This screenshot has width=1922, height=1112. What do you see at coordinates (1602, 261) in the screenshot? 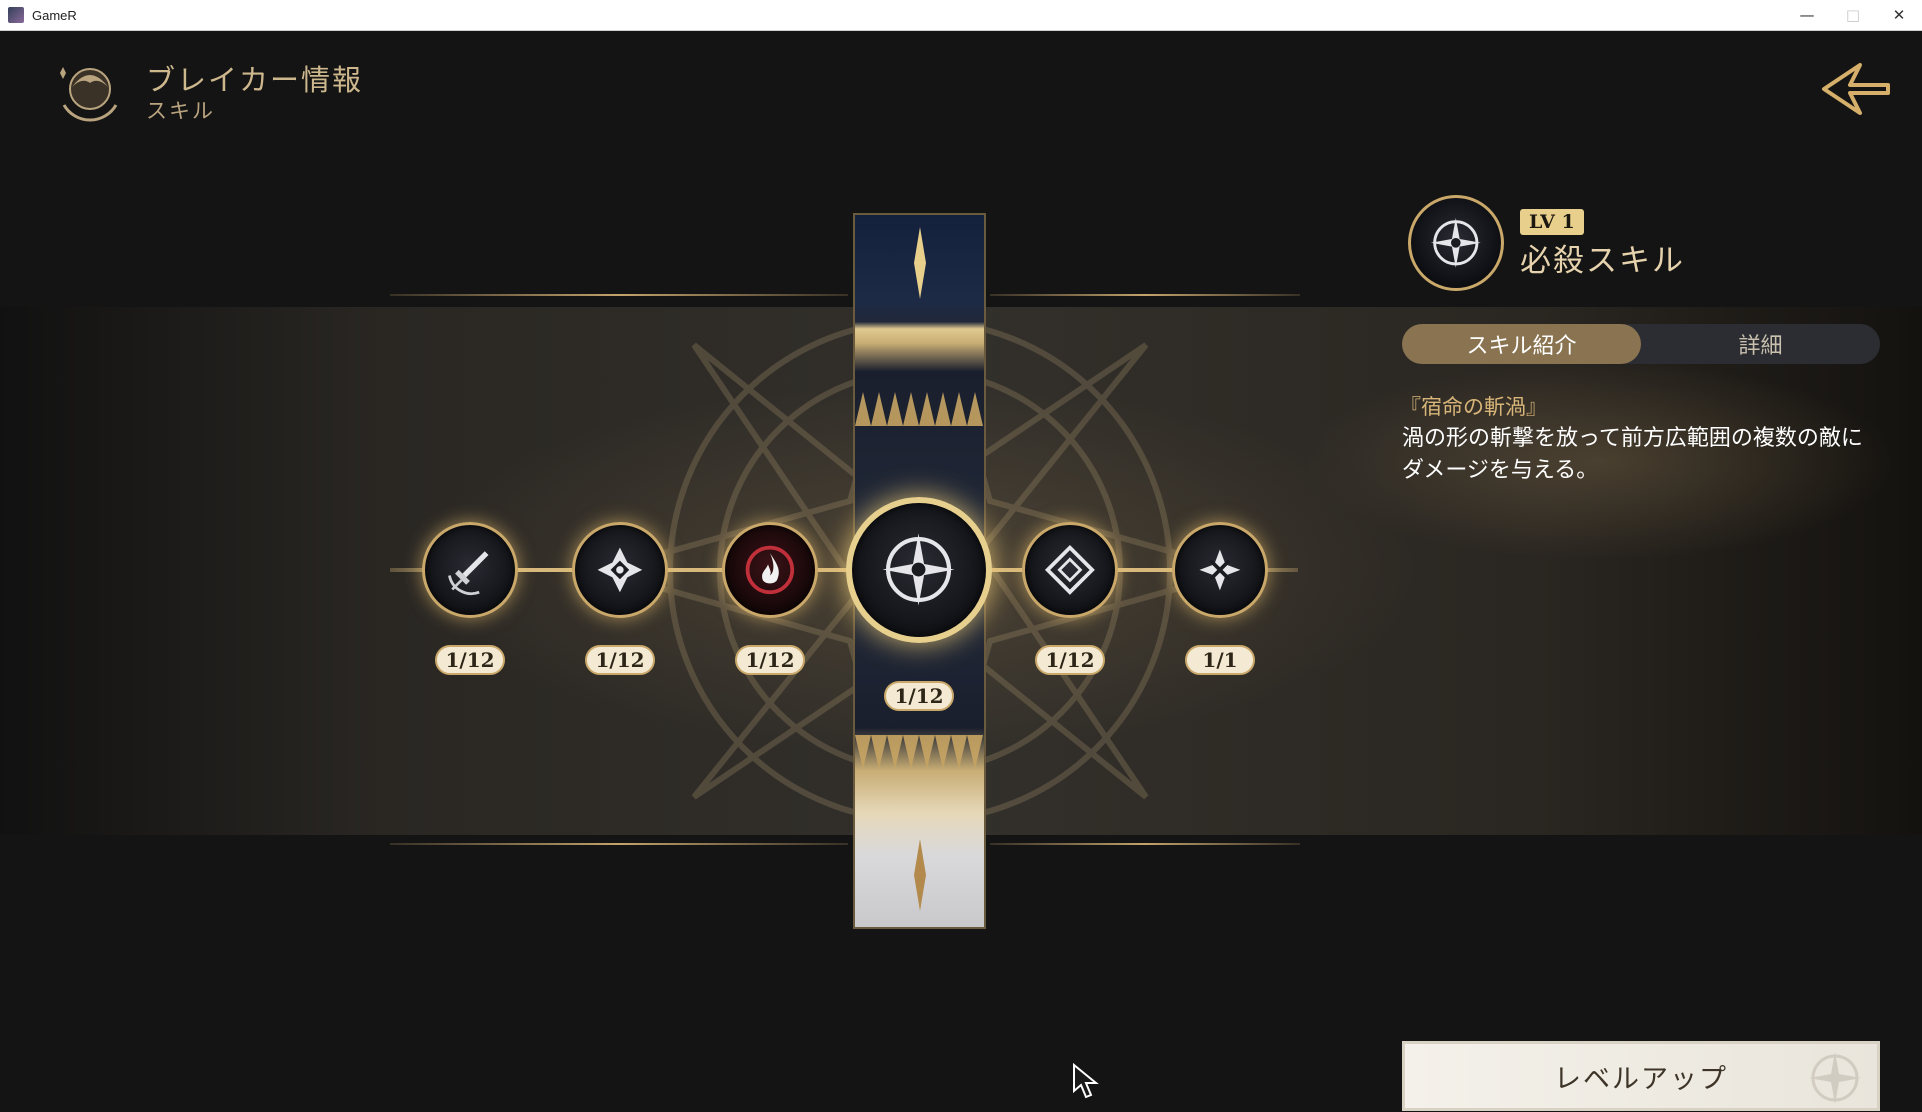
I see `skill-type-title: 必殺スキル` at bounding box center [1602, 261].